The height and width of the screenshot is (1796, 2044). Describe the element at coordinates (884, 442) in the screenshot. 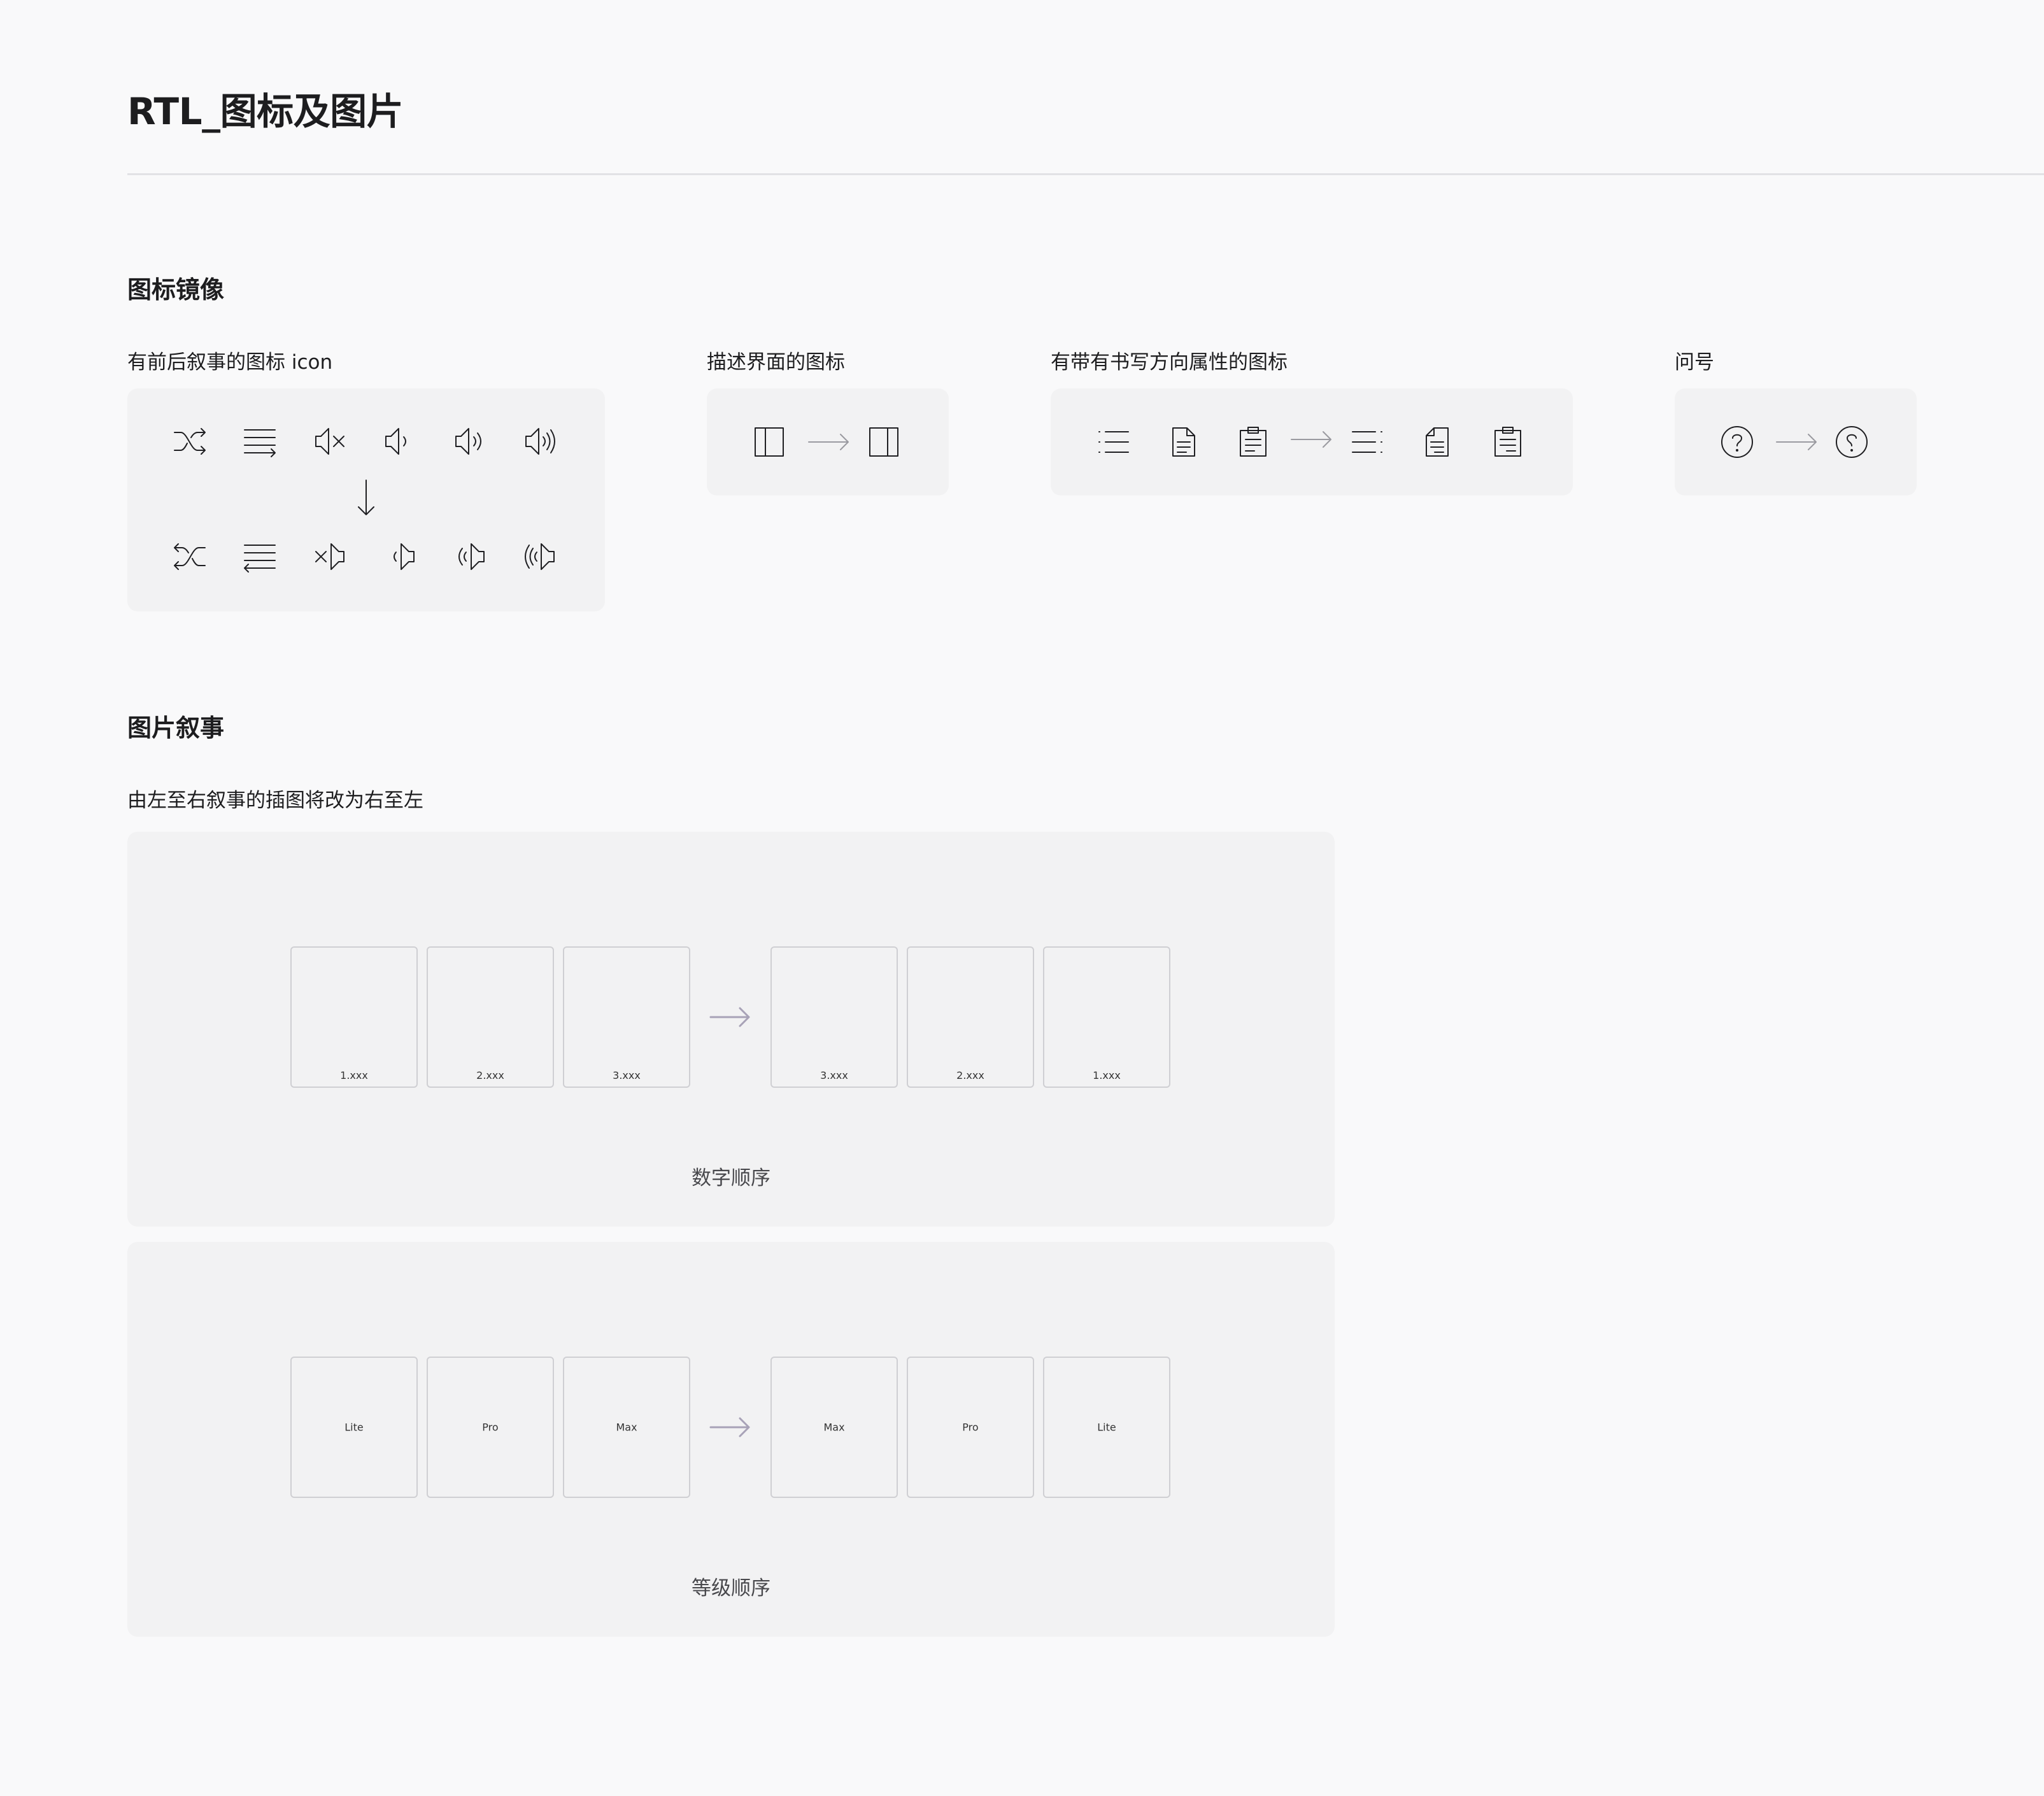

I see `sidebar-right-icon` at that location.